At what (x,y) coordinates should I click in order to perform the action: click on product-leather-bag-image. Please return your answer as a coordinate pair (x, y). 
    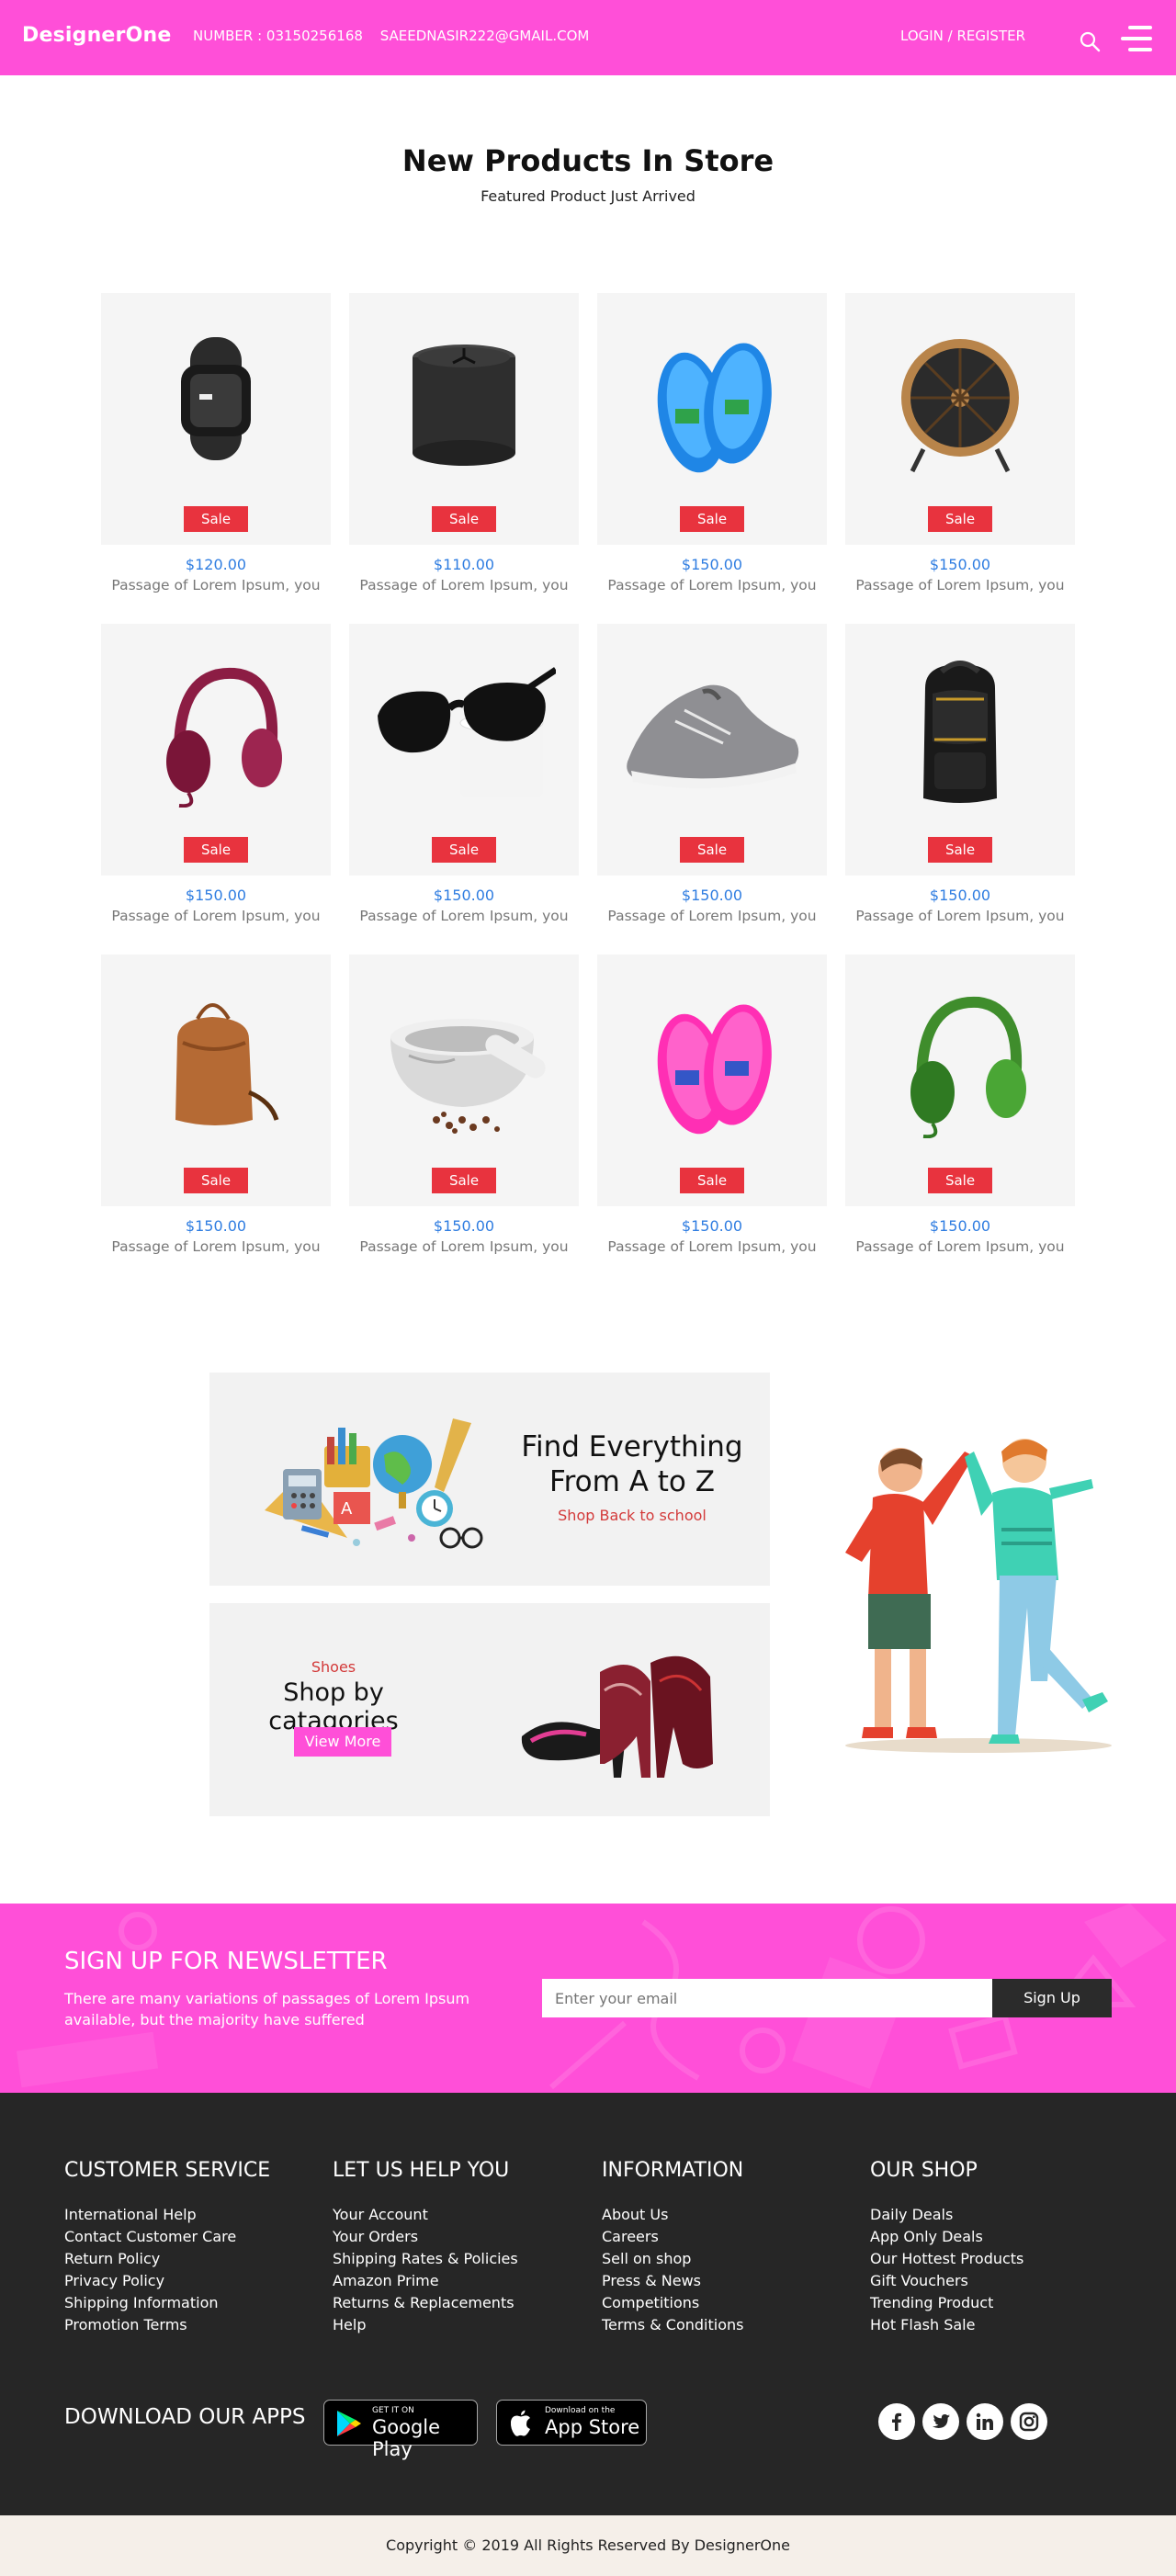
    Looking at the image, I should click on (227, 1064).